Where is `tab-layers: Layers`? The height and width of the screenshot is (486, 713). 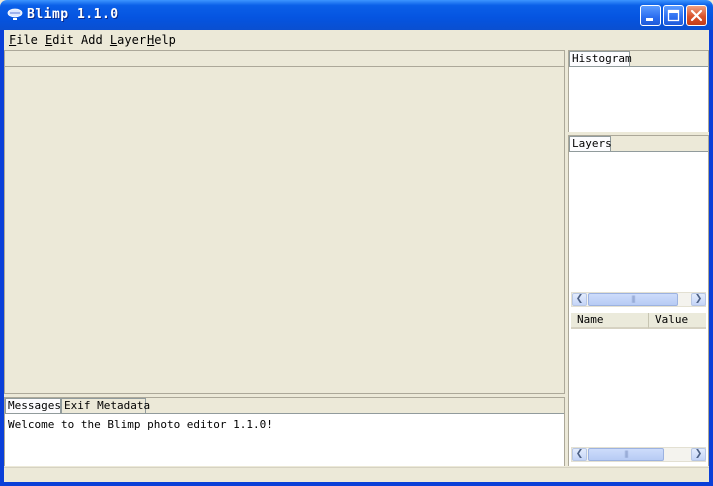
tab-layers: Layers is located at coordinates (590, 143).